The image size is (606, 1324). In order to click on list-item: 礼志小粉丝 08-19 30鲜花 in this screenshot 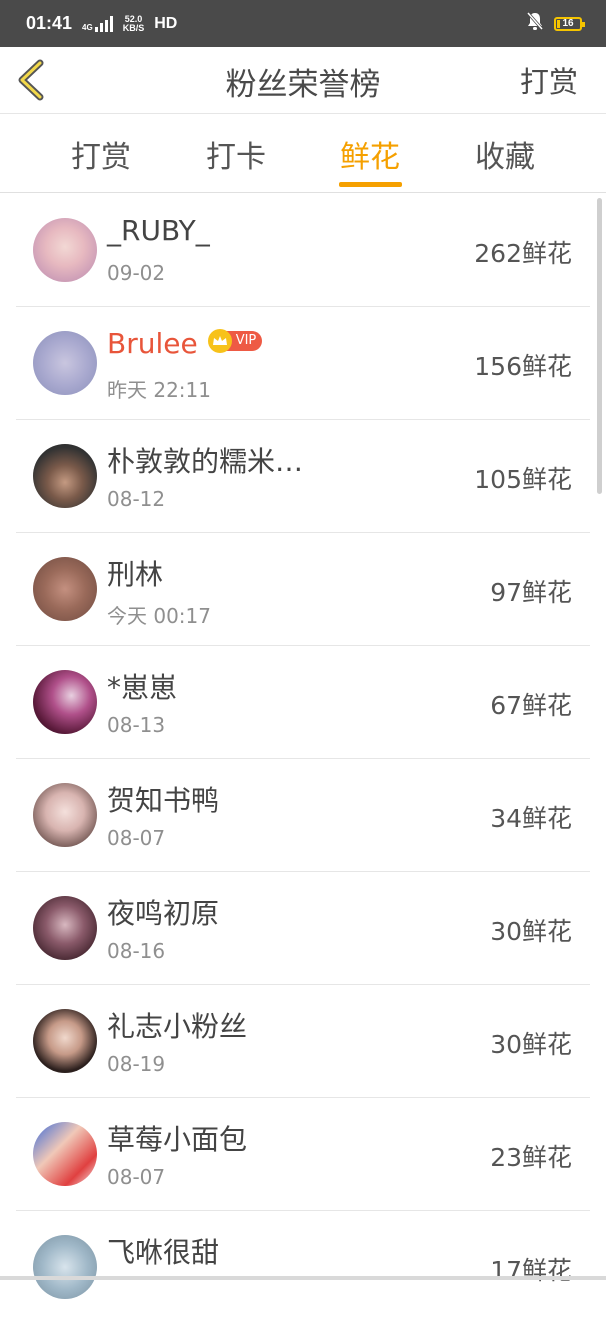, I will do `click(303, 1041)`.